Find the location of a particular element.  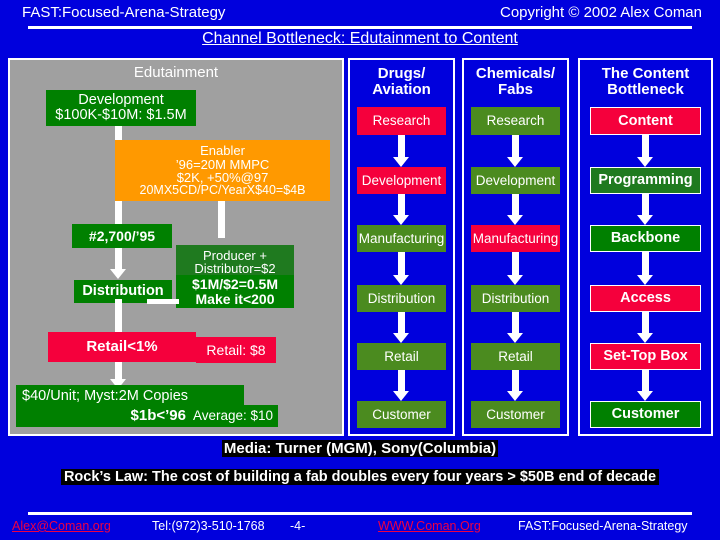

edutainment-development-box: Development $100K-$10M: $1.5M is located at coordinates (121, 108).